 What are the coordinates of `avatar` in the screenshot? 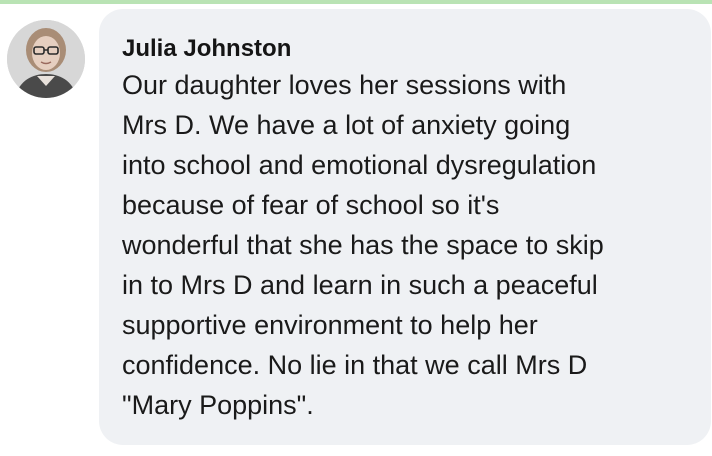 It's located at (46, 59).